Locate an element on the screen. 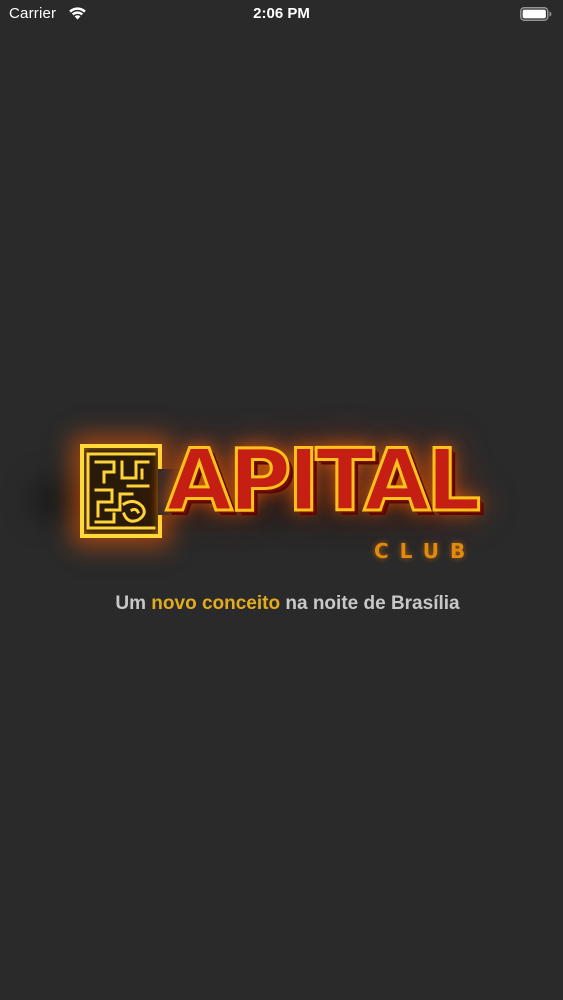 The width and height of the screenshot is (563, 1000). capital-club-logo: APITAL CLUB is located at coordinates (273, 500).